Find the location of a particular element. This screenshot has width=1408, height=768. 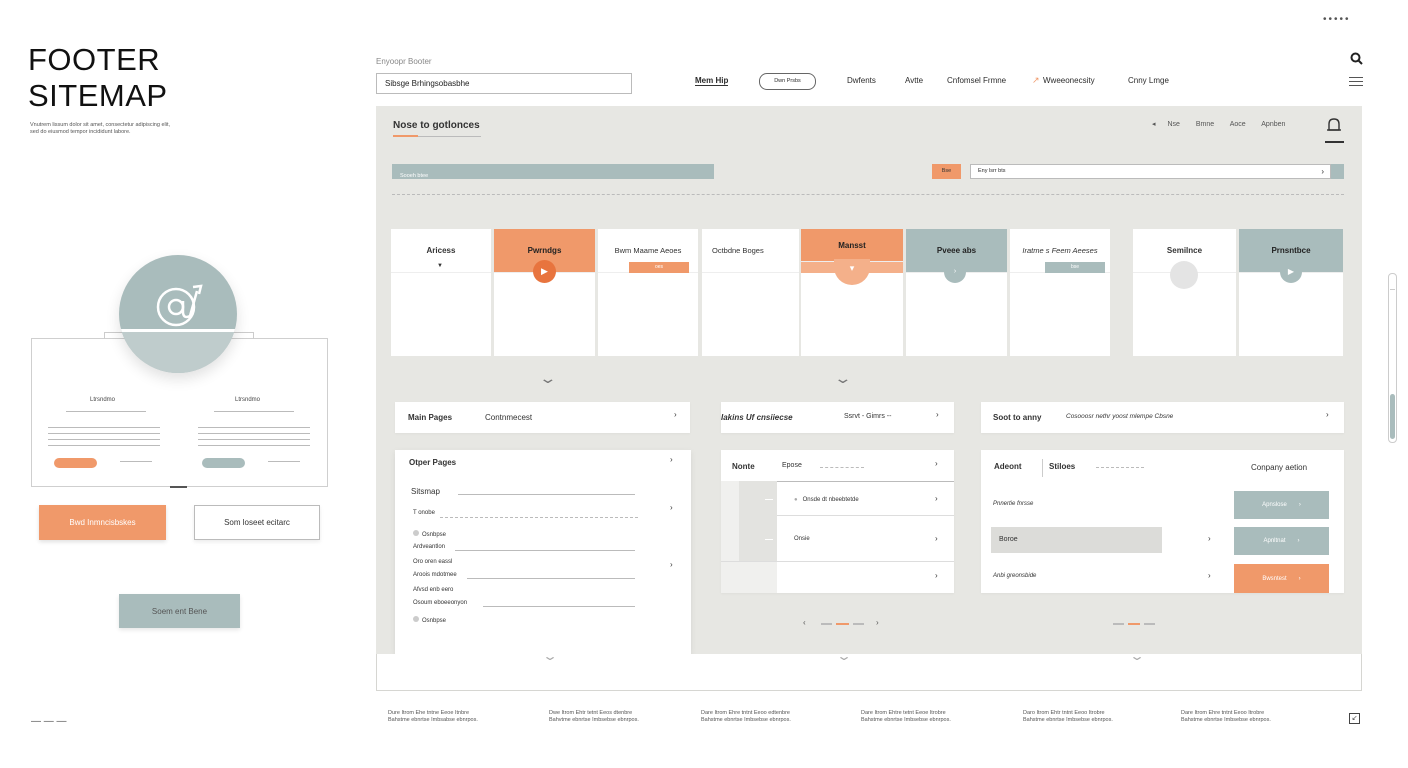

card-1: Pwrndgs ▶ is located at coordinates (544, 292).